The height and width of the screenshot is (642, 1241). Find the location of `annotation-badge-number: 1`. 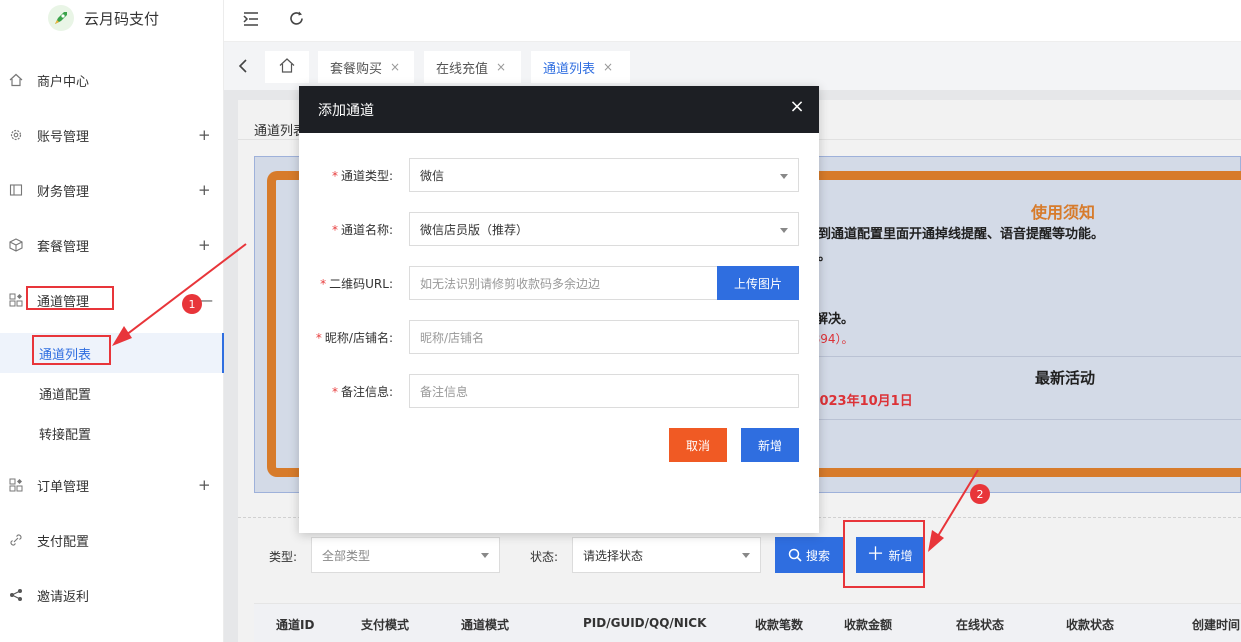

annotation-badge-number: 1 is located at coordinates (192, 304).